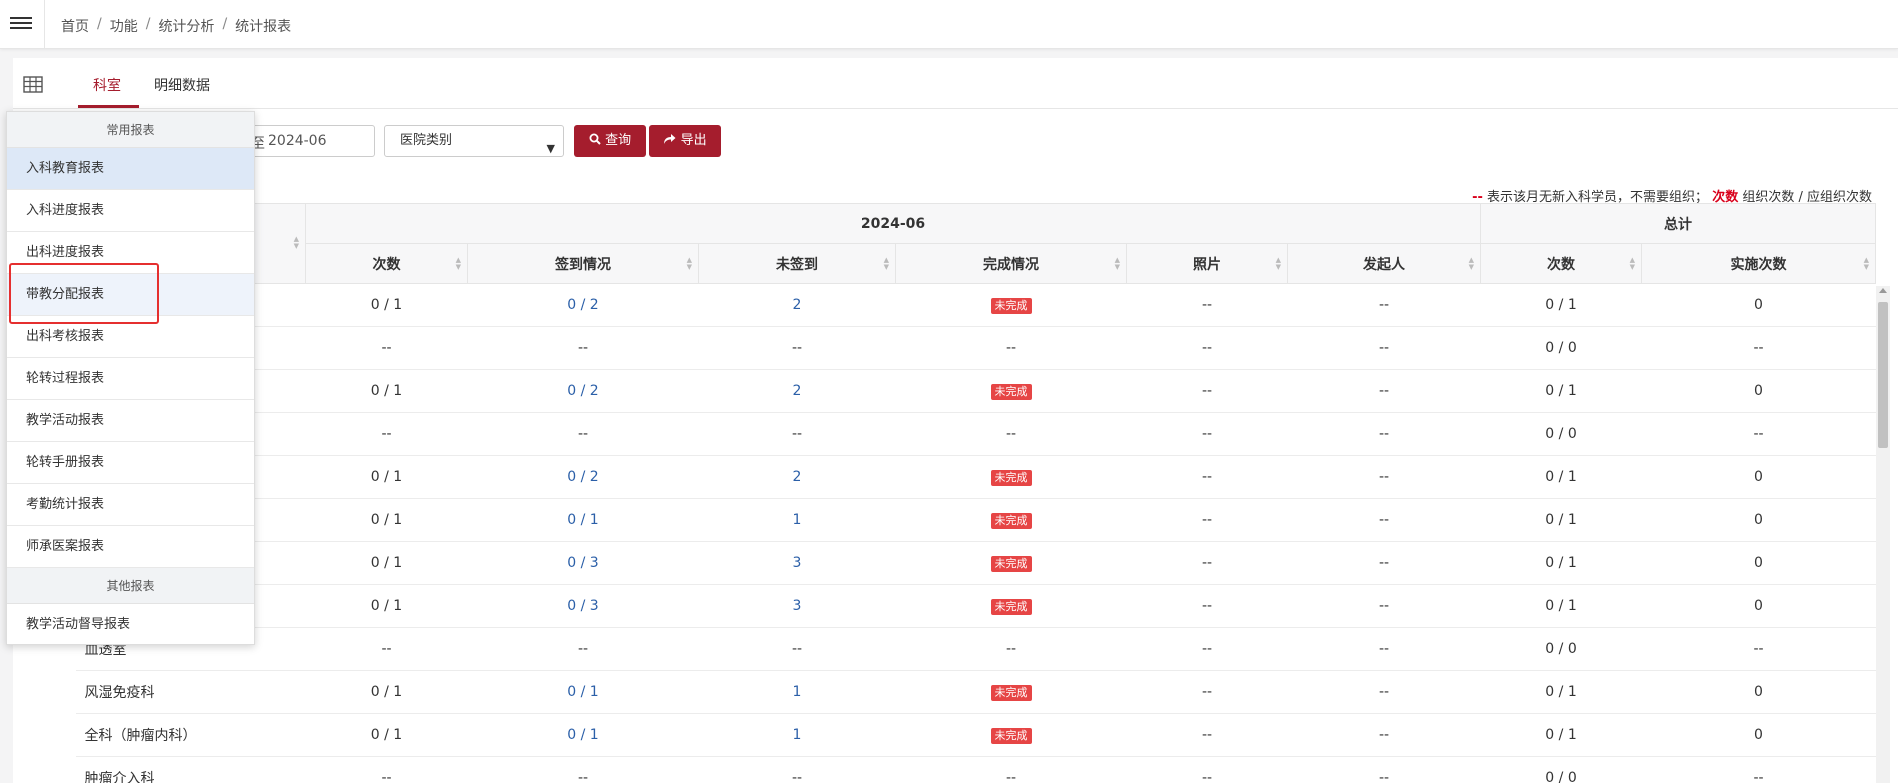  What do you see at coordinates (190, 769) in the screenshot?
I see `dept-cell: 肿瘤介入科` at bounding box center [190, 769].